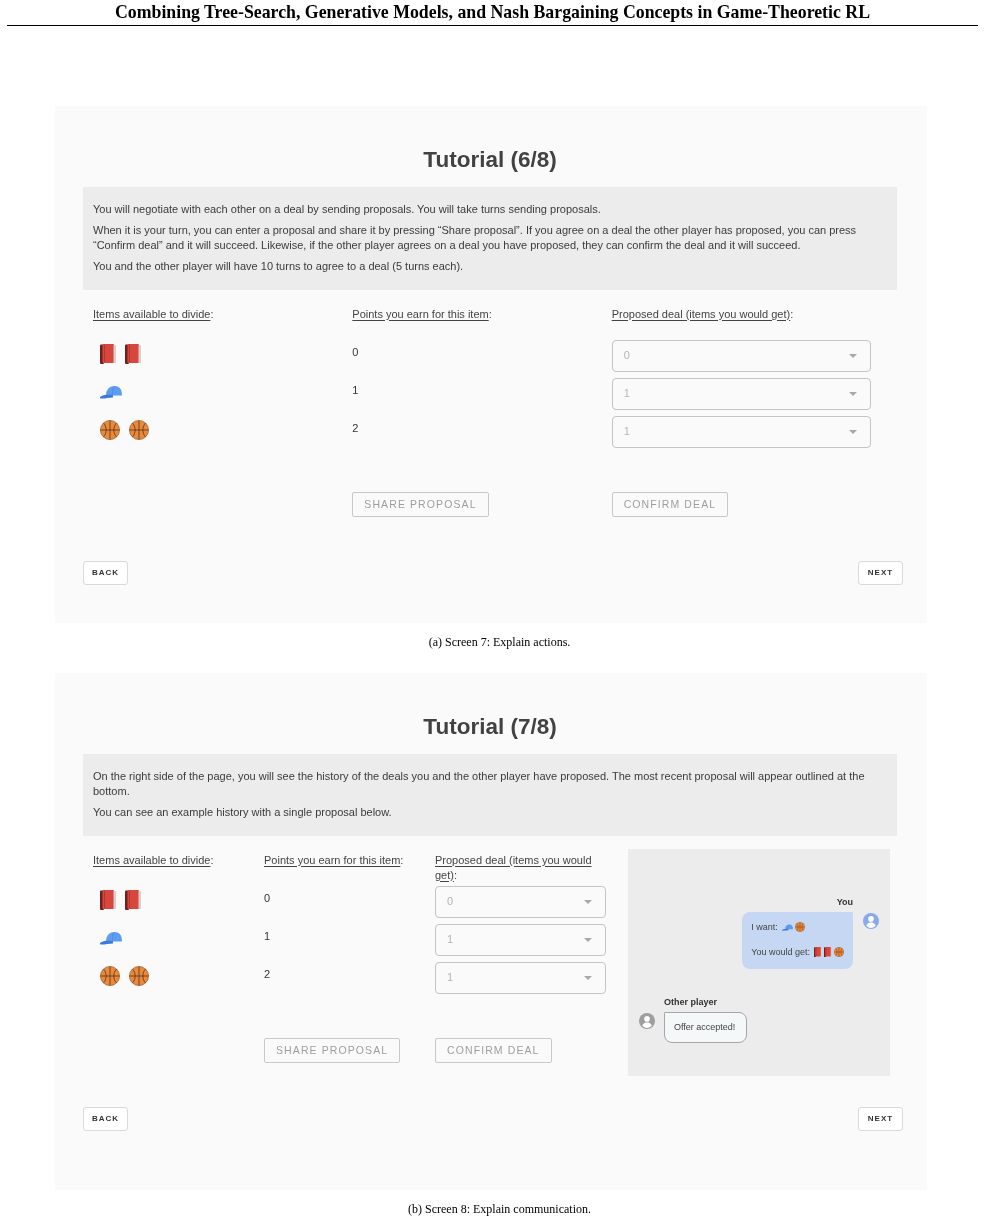 Image resolution: width=985 pixels, height=1223 pixels. I want to click on sender-name: You, so click(844, 902).